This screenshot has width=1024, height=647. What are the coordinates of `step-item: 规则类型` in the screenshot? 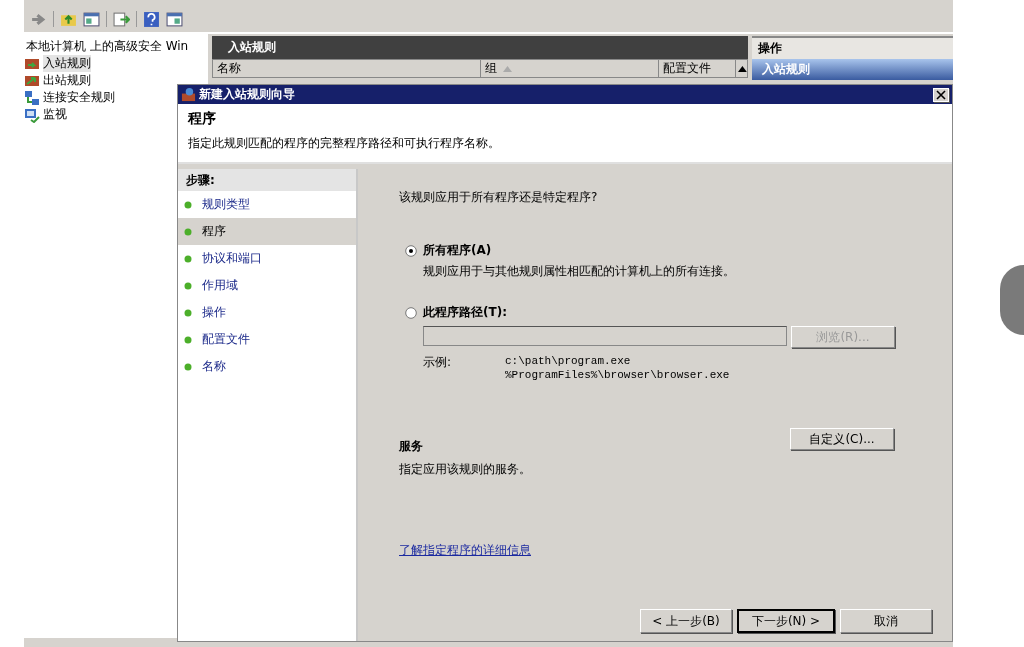 It's located at (267, 204).